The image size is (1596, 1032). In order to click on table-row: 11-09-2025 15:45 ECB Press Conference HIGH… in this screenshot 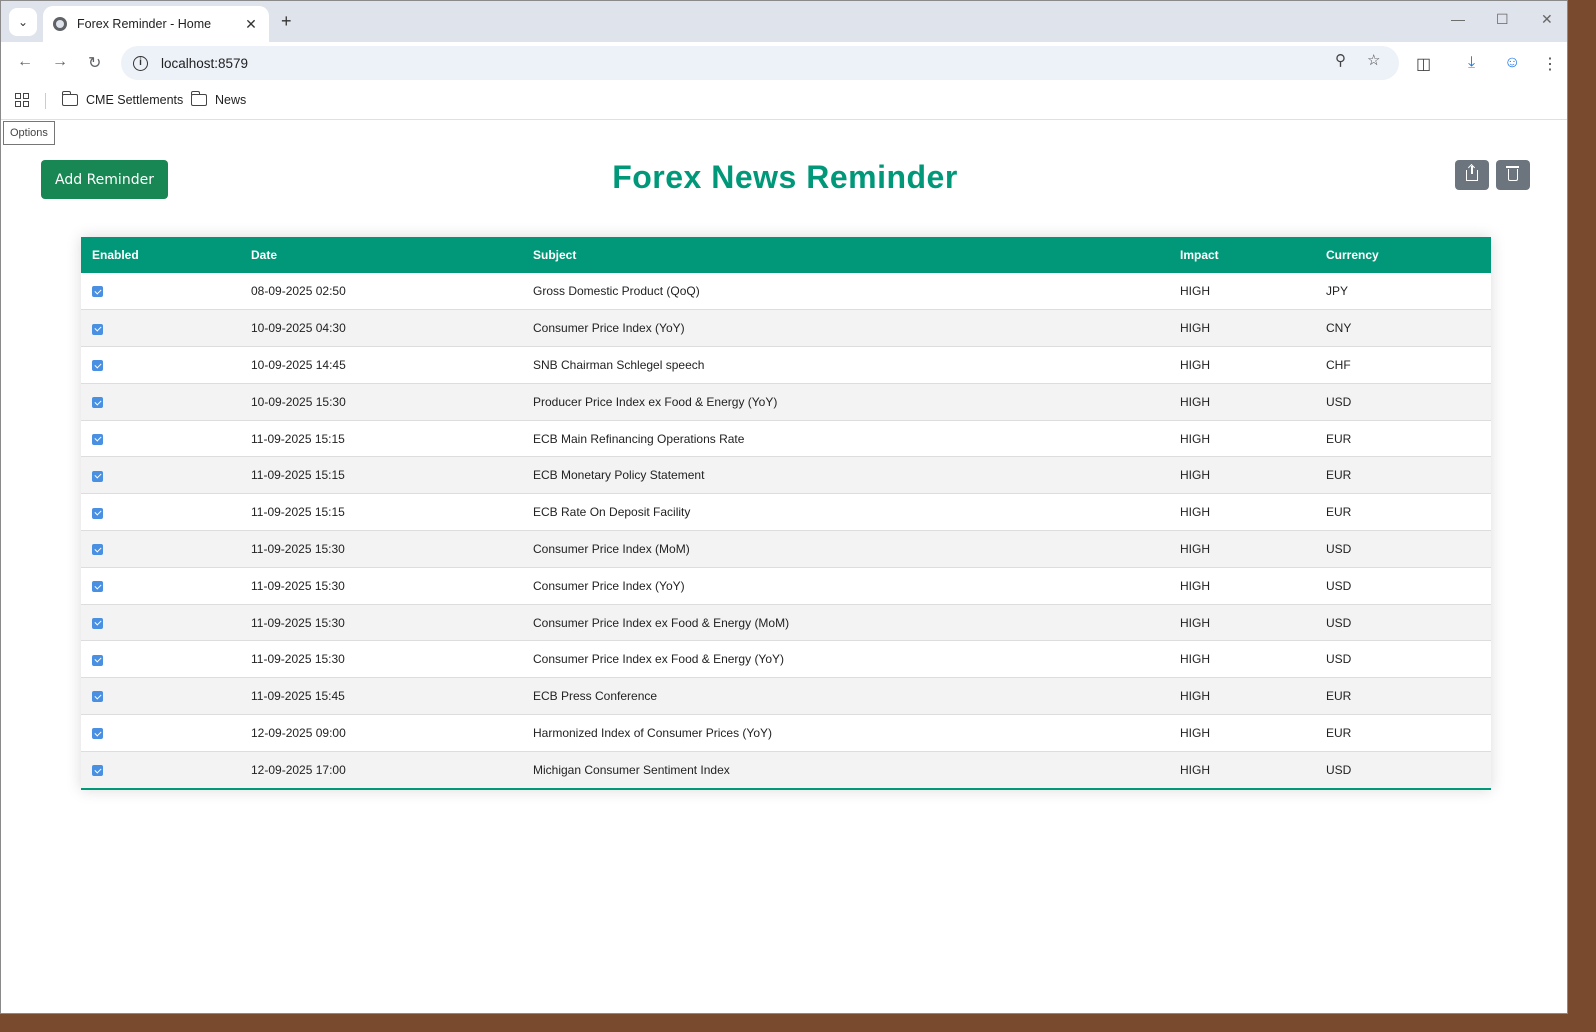, I will do `click(786, 696)`.